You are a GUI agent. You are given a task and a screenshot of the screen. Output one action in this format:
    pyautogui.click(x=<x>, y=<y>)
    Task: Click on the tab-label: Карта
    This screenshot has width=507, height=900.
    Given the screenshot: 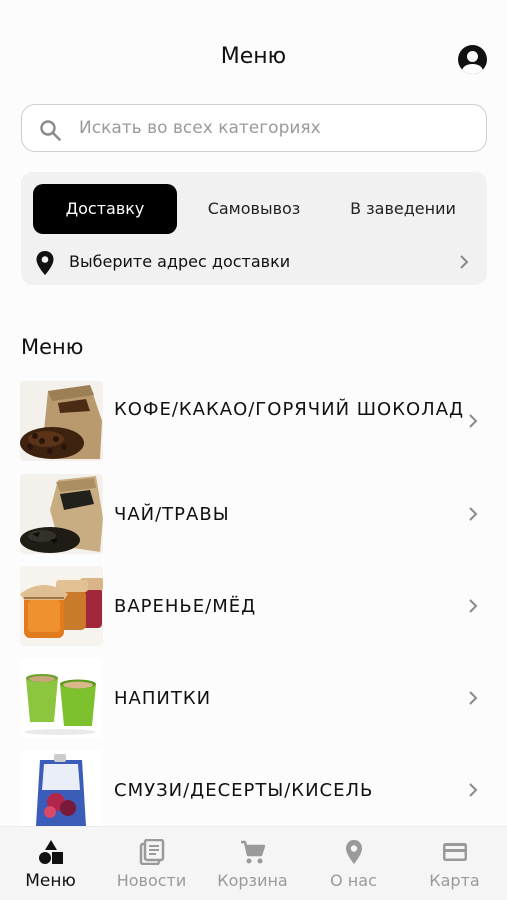 What is the action you would take?
    pyautogui.click(x=454, y=880)
    